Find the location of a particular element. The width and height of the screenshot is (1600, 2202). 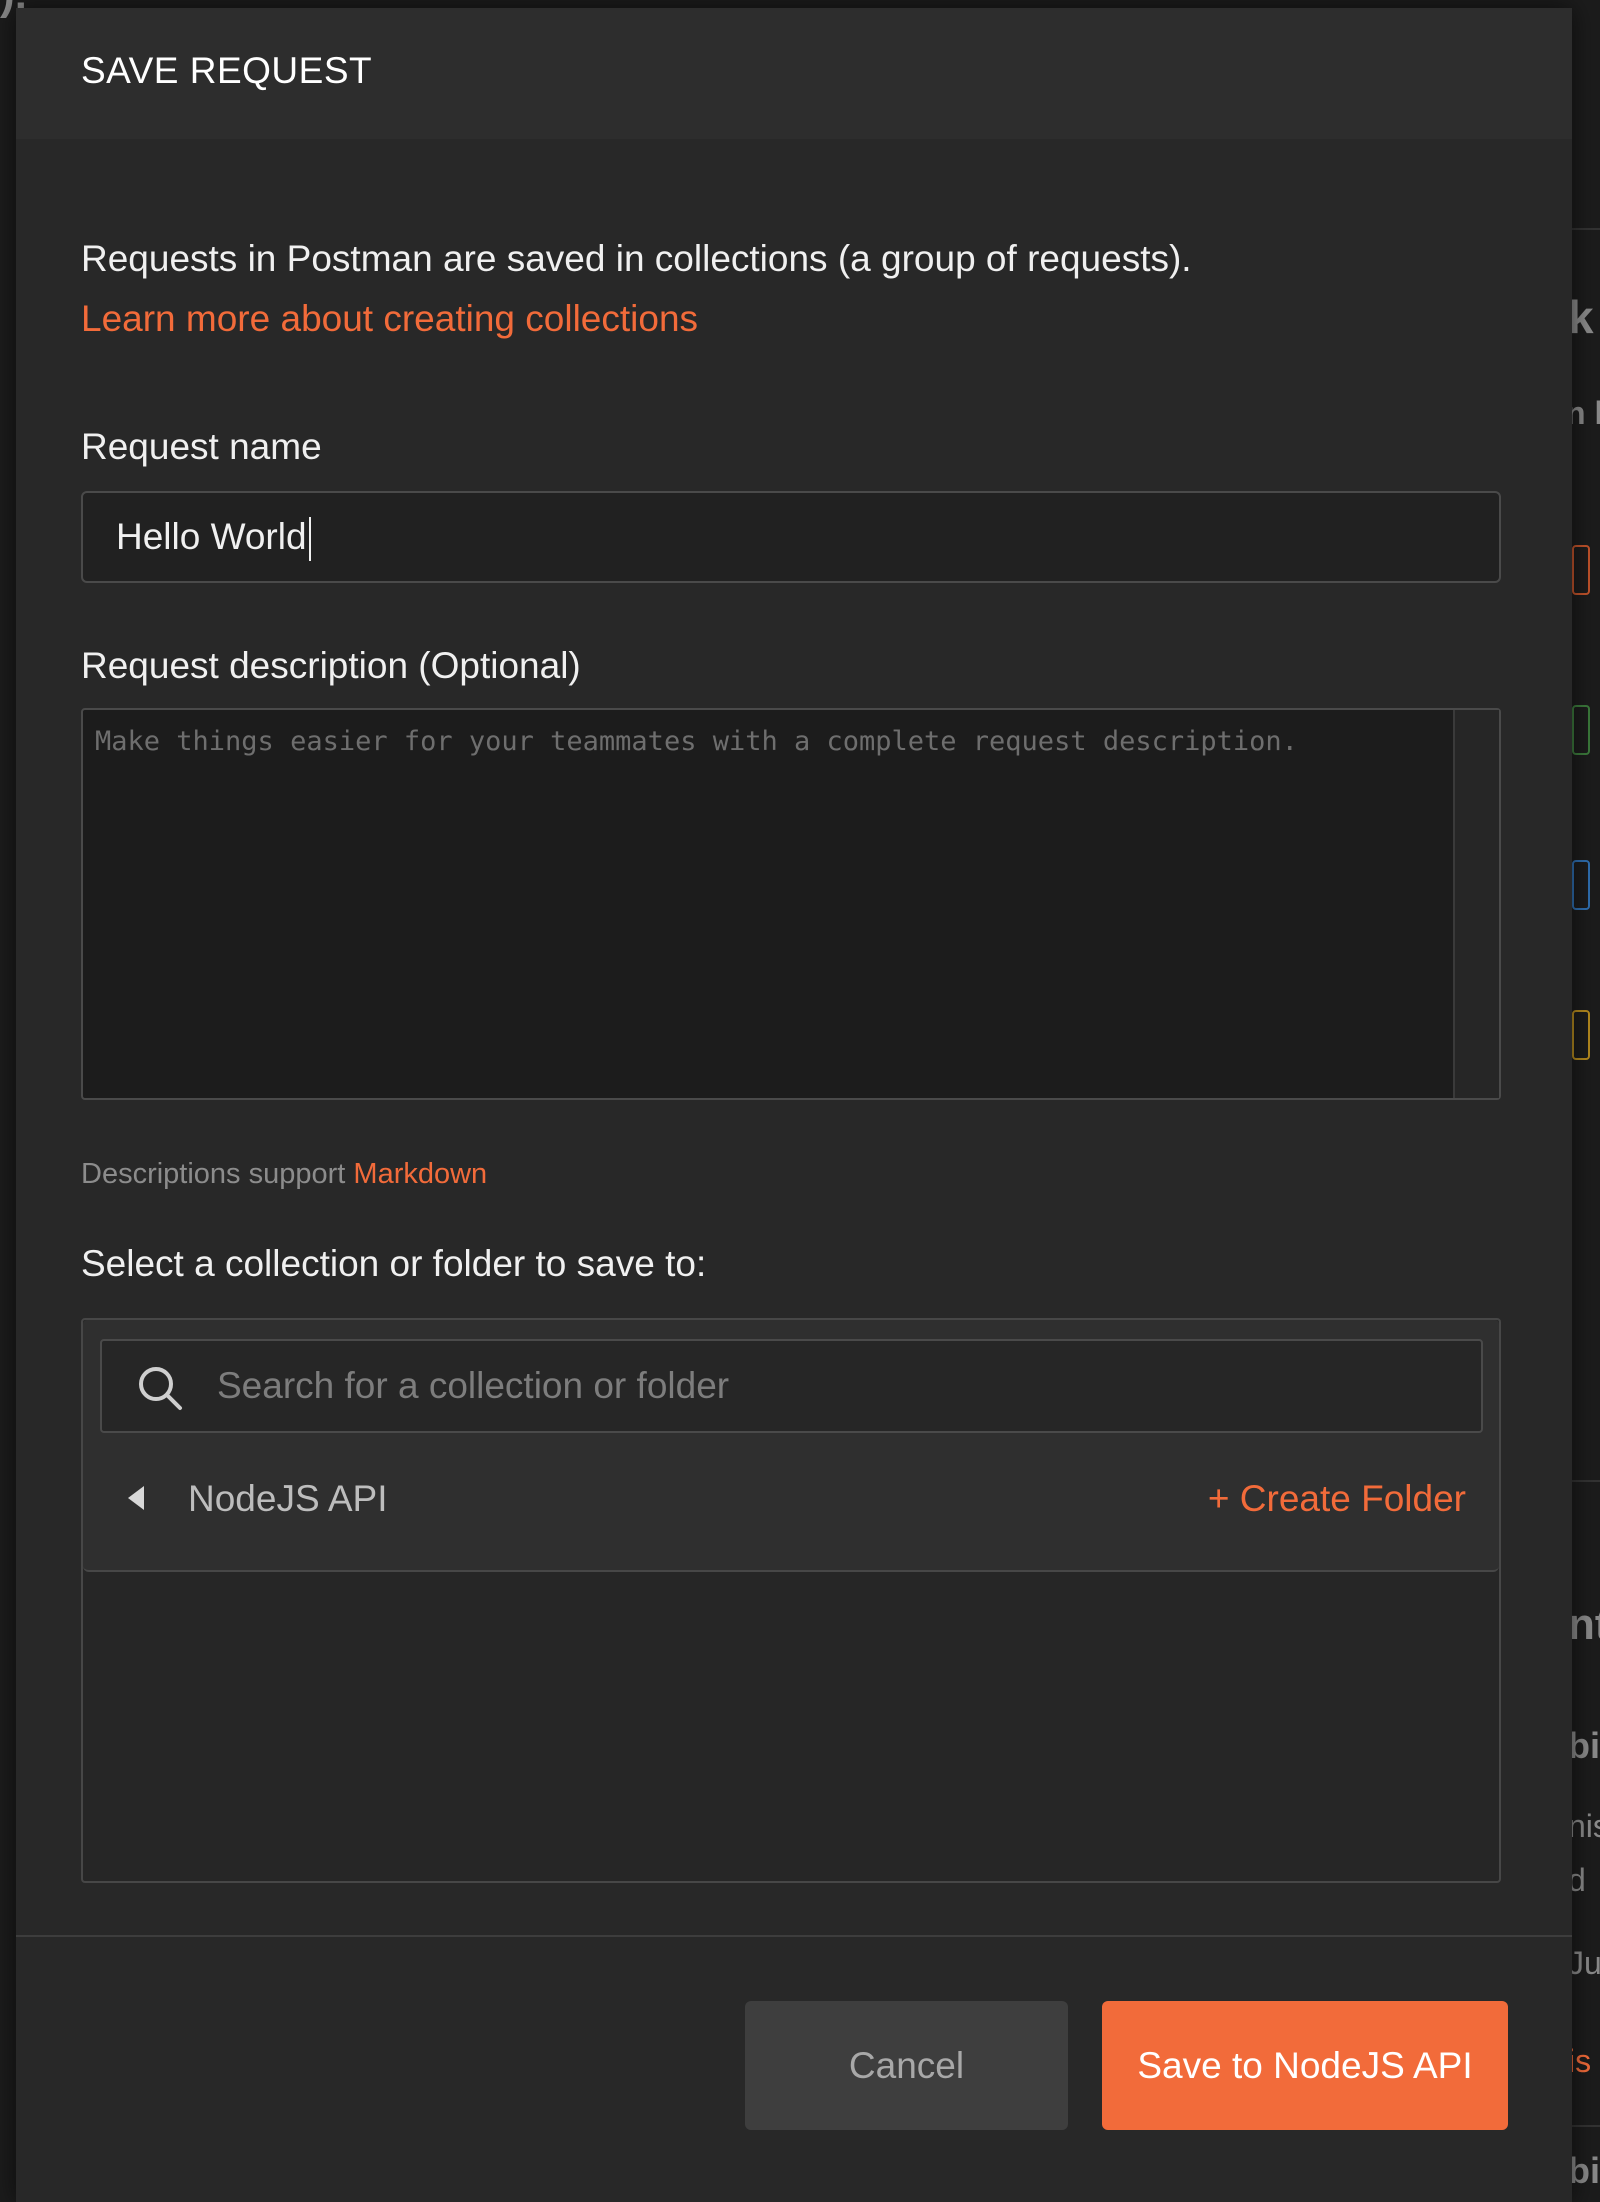

cancel-button: Cancel is located at coordinates (906, 2065).